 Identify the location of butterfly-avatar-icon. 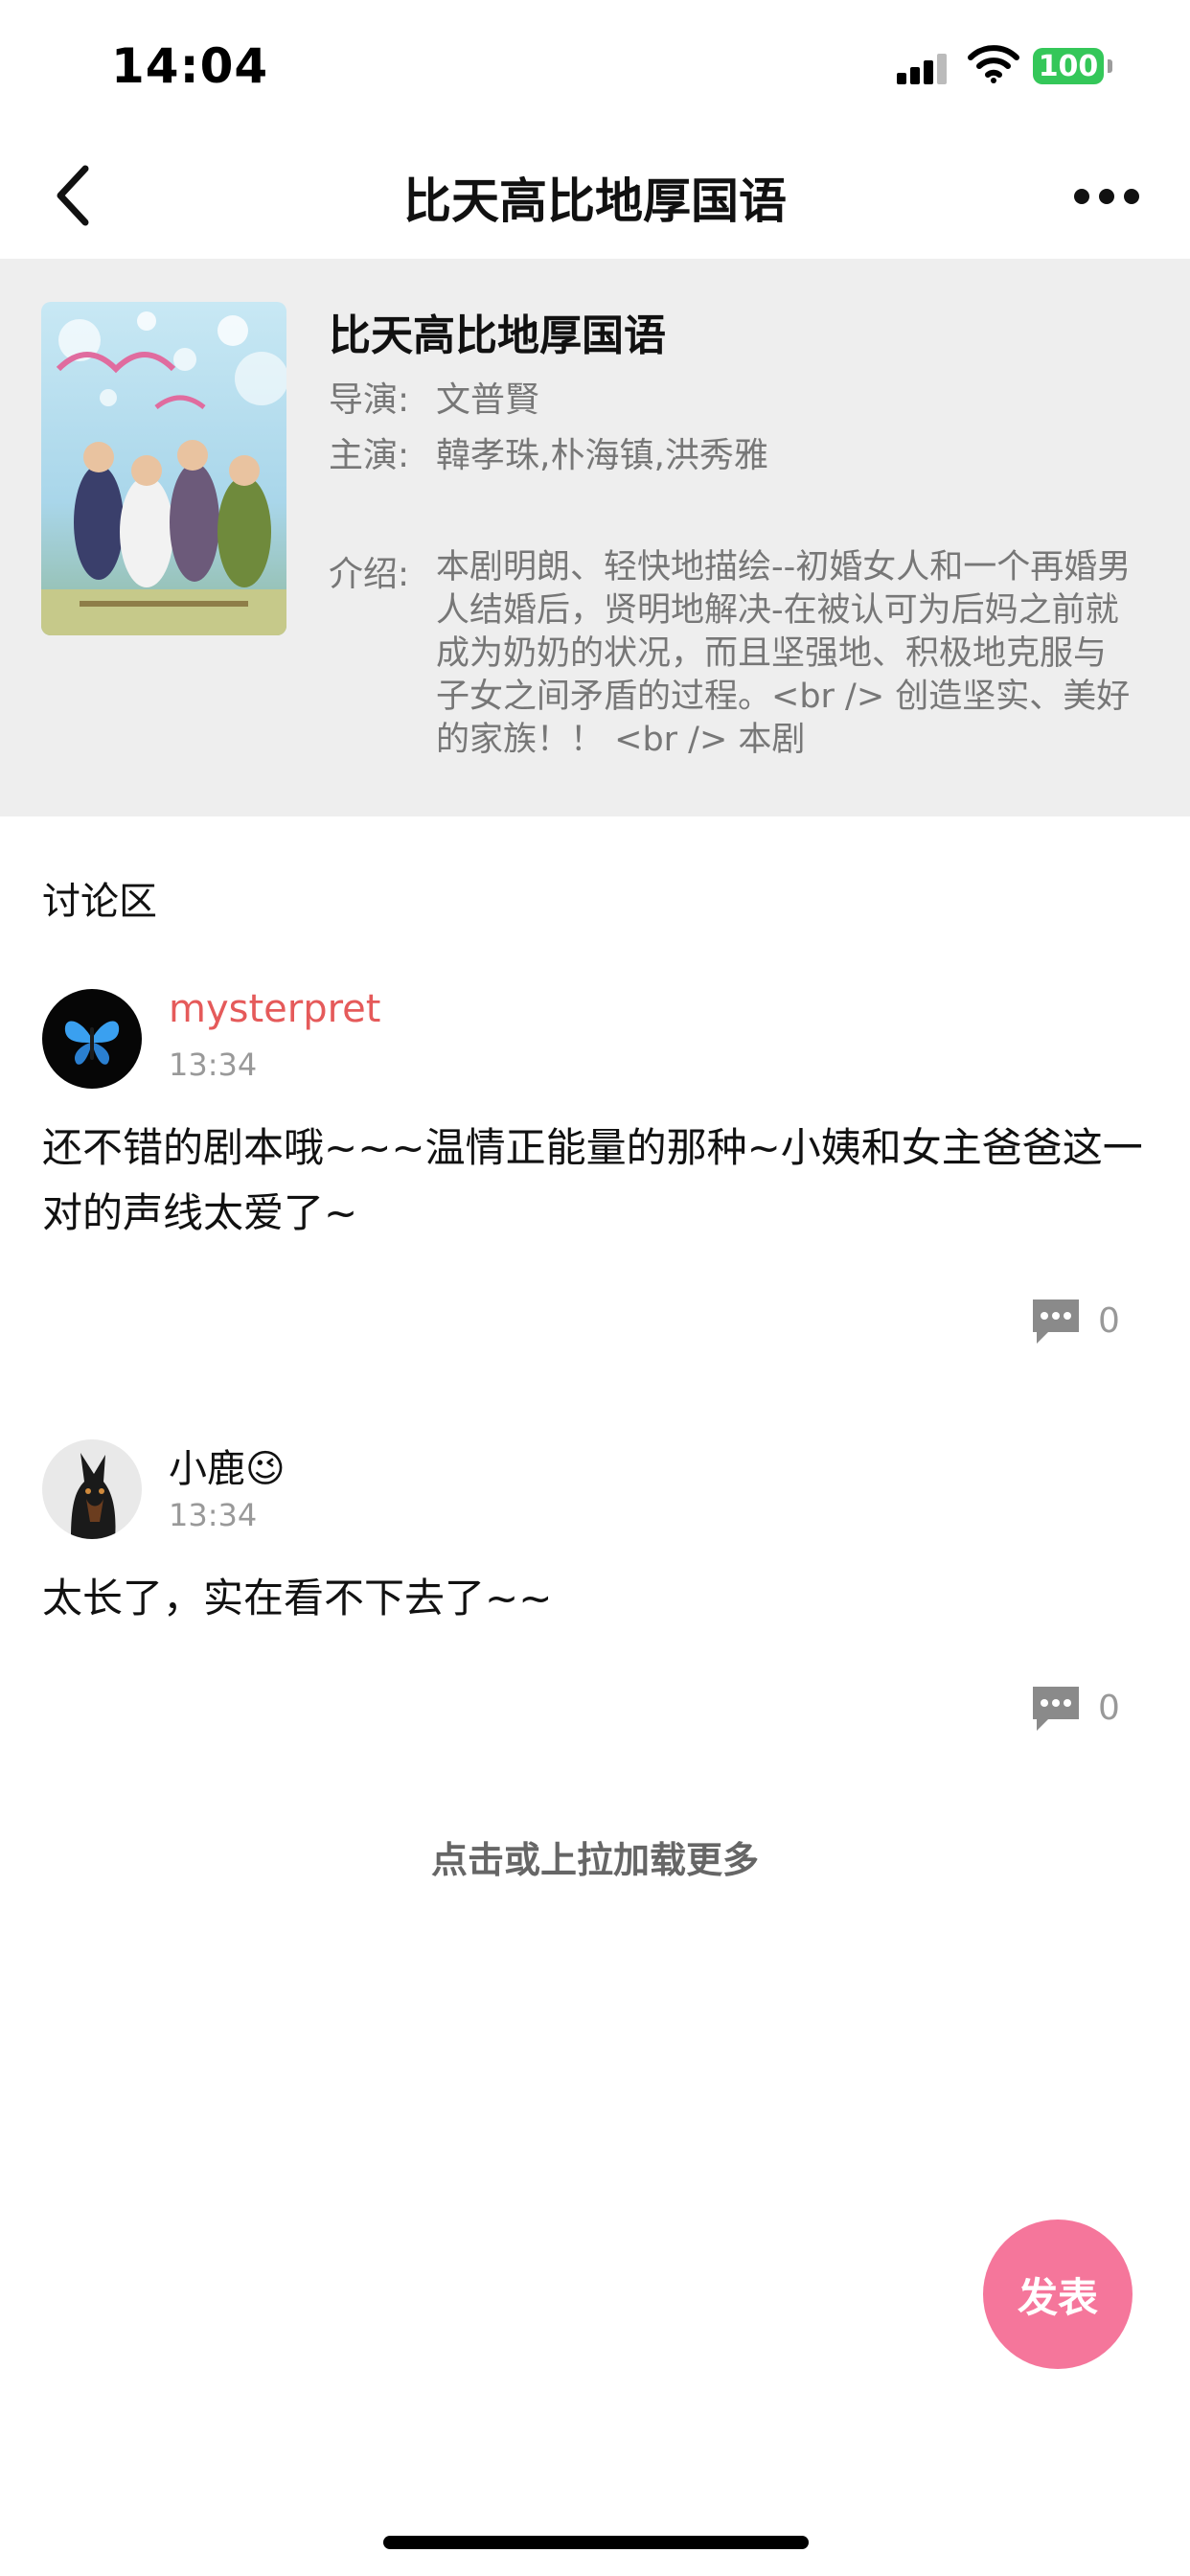
(92, 1039).